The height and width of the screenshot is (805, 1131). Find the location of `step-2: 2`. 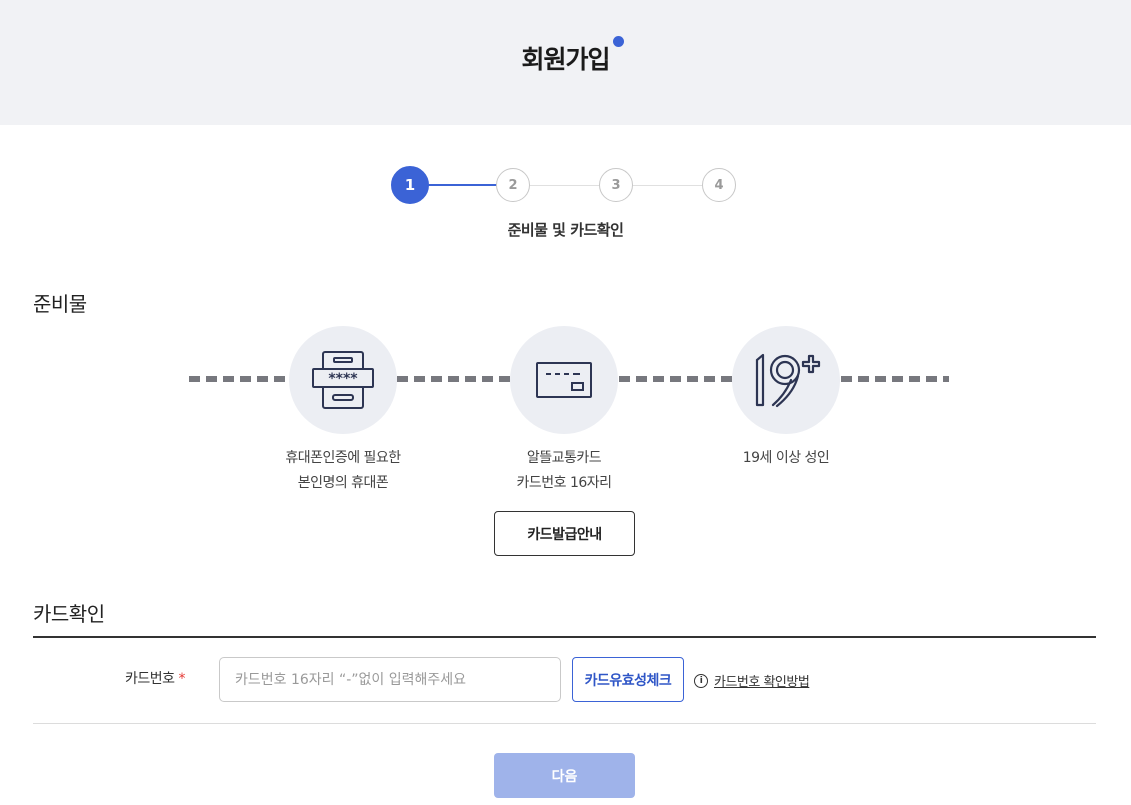

step-2: 2 is located at coordinates (513, 185).